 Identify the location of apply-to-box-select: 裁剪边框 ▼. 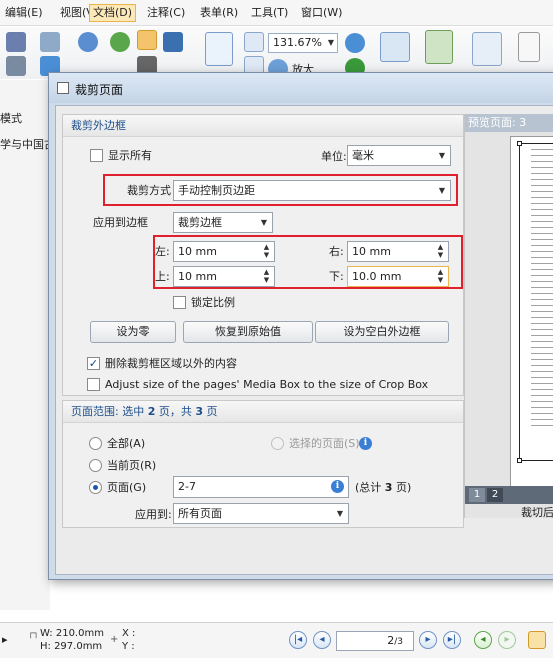
(223, 222).